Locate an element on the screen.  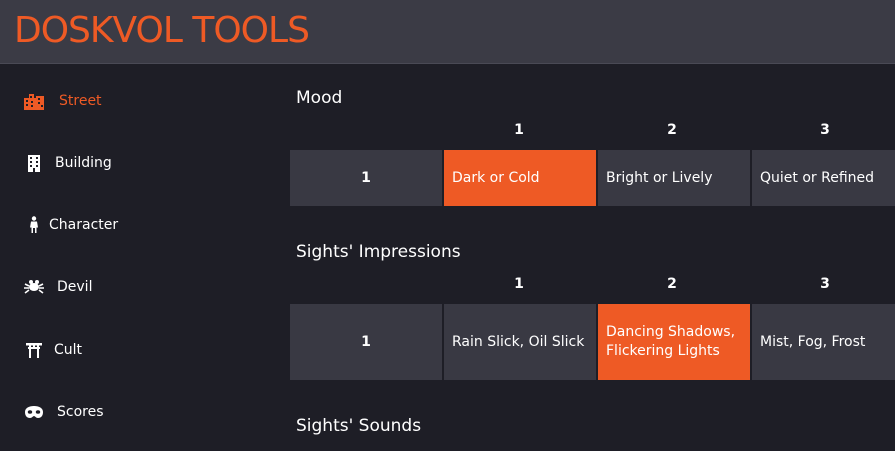
sidebar-item-label: Character is located at coordinates (84, 225).